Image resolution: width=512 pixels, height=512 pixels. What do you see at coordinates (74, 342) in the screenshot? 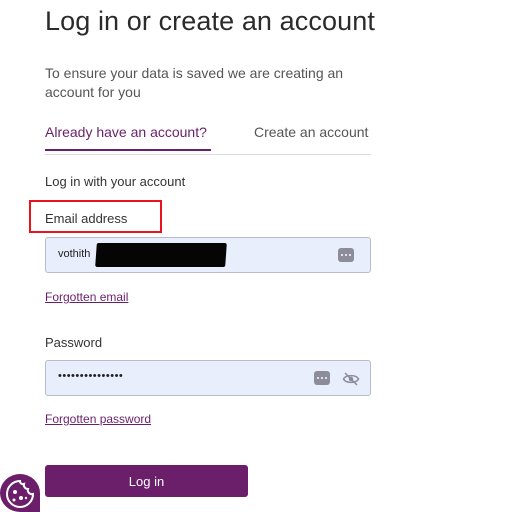
I see `password-label: Password` at bounding box center [74, 342].